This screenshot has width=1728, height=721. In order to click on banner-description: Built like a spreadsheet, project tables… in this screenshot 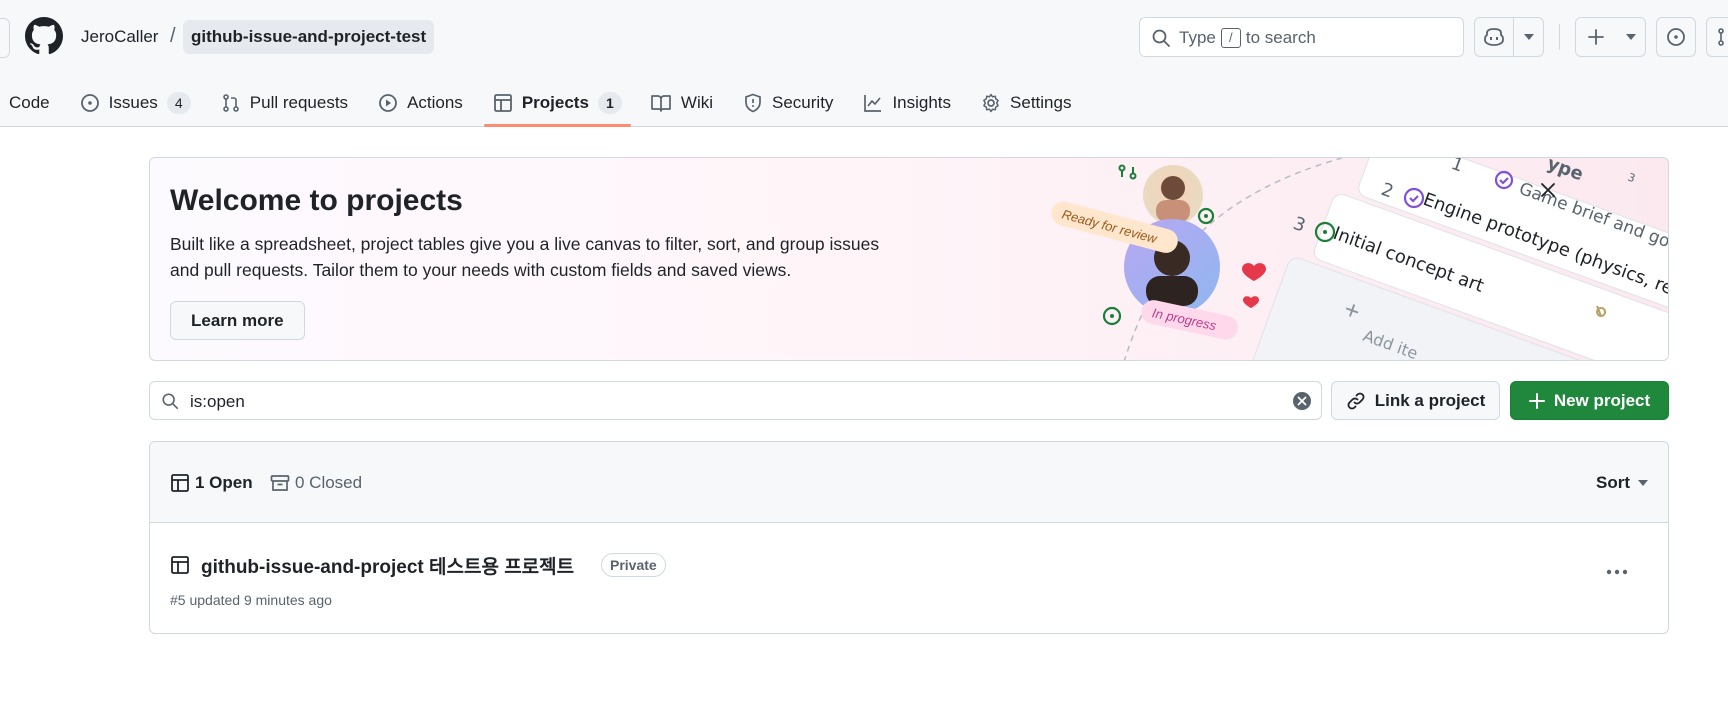, I will do `click(525, 257)`.